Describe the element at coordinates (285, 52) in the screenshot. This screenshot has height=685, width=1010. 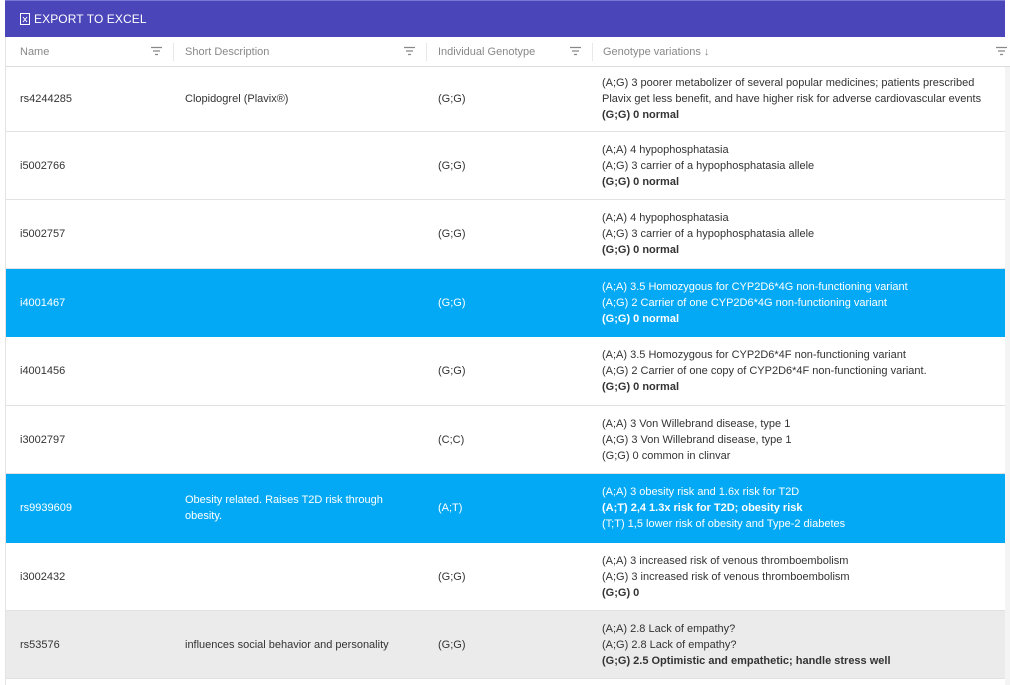
I see `column-header-short-description: Short Description` at that location.